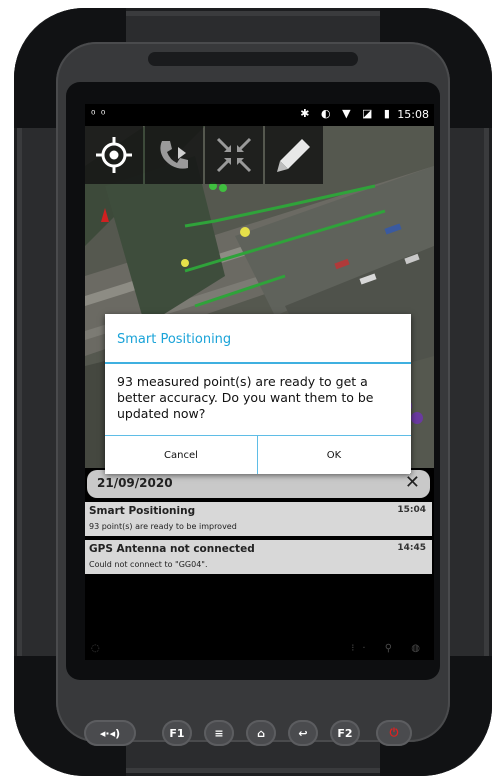 The width and height of the screenshot is (504, 782). Describe the element at coordinates (177, 733) in the screenshot. I see `f1-button: F1` at that location.